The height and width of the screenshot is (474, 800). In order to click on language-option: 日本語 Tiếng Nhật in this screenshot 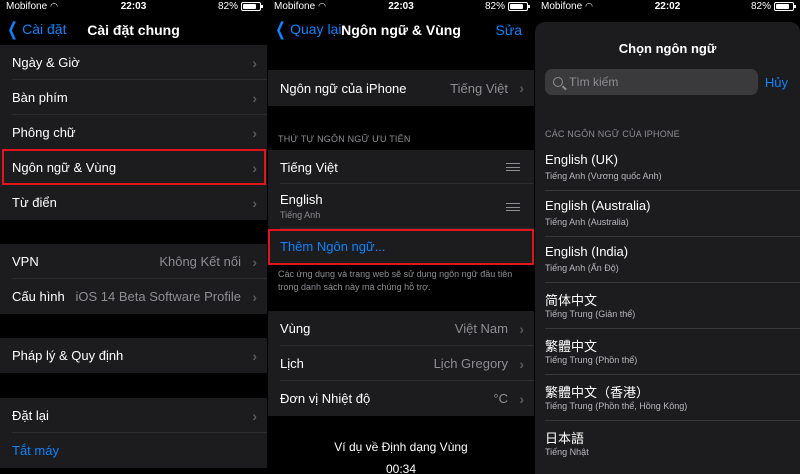, I will do `click(667, 444)`.